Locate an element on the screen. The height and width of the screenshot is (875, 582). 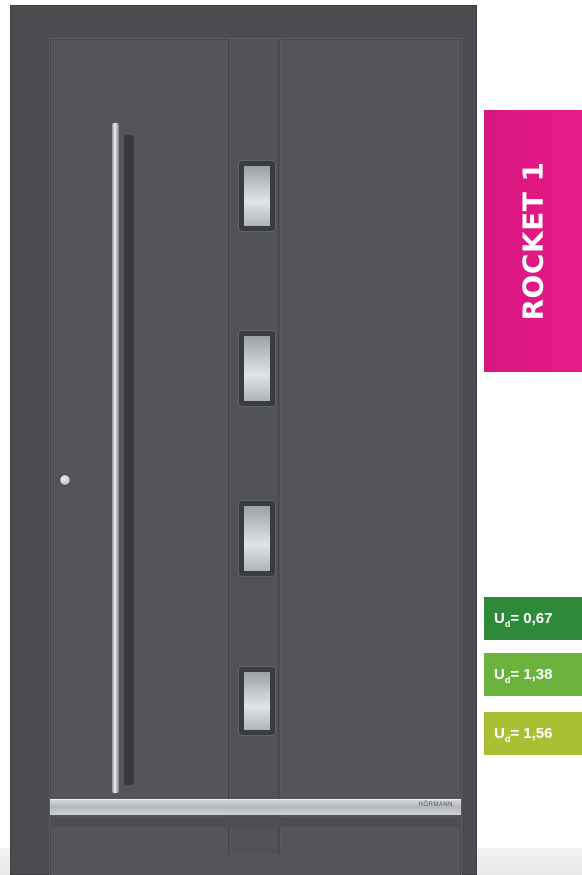
u-value-badge-2: Ud = 1,38 is located at coordinates (533, 674).